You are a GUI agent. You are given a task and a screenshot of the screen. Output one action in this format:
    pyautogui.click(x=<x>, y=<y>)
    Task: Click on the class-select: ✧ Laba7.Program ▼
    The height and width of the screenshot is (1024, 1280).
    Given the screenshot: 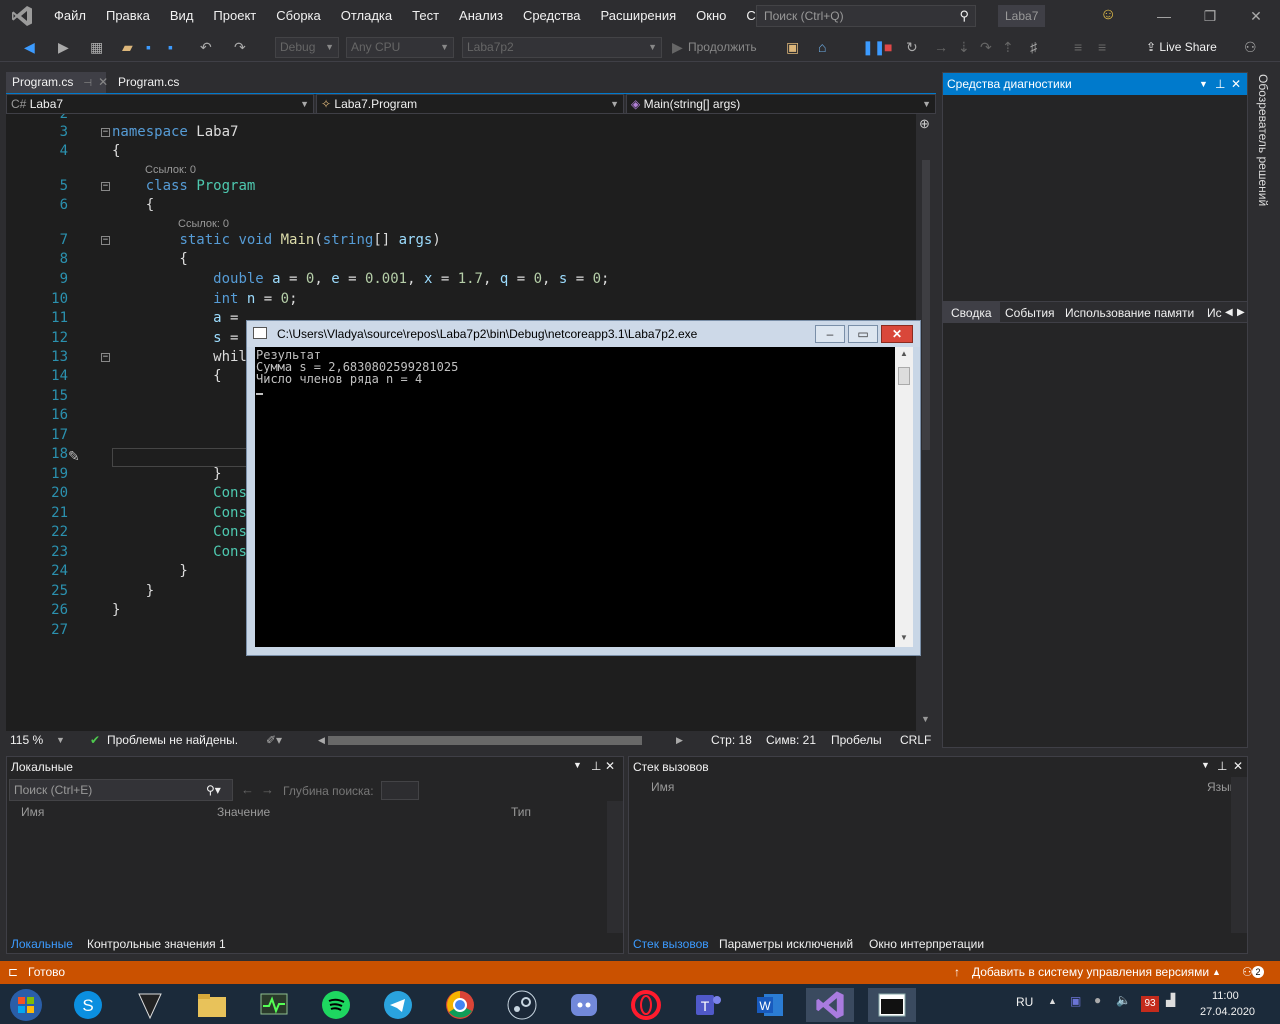 What is the action you would take?
    pyautogui.click(x=470, y=104)
    